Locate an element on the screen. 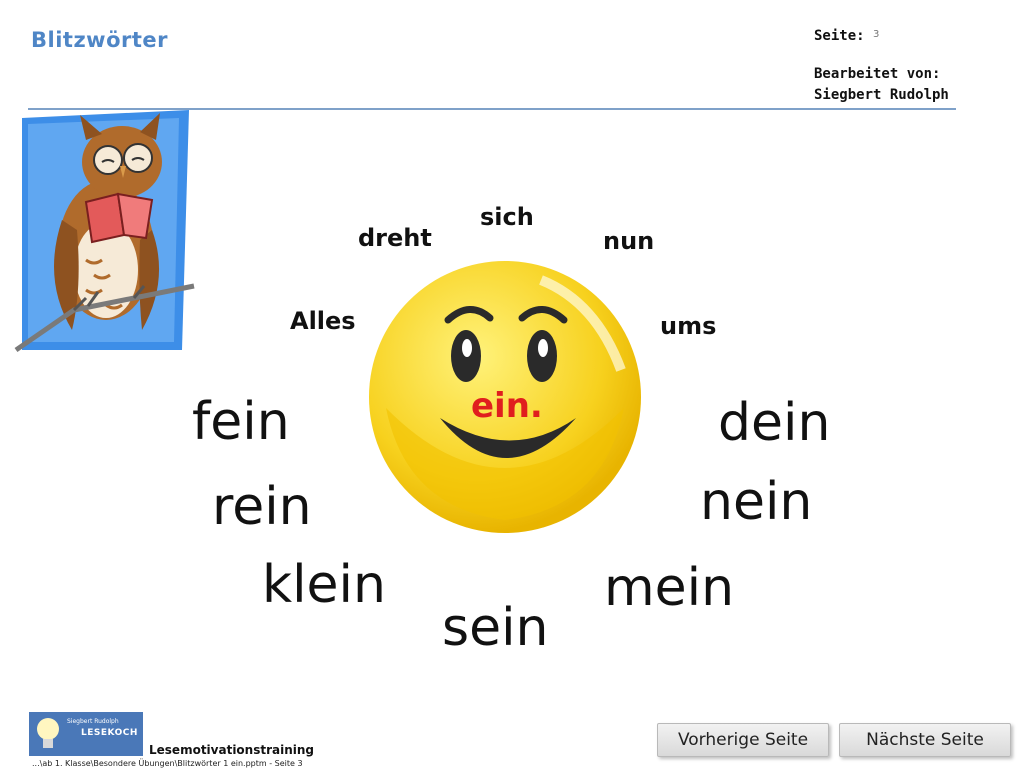 The image size is (1024, 768). logo-brand: LESEKOCH is located at coordinates (109, 733).